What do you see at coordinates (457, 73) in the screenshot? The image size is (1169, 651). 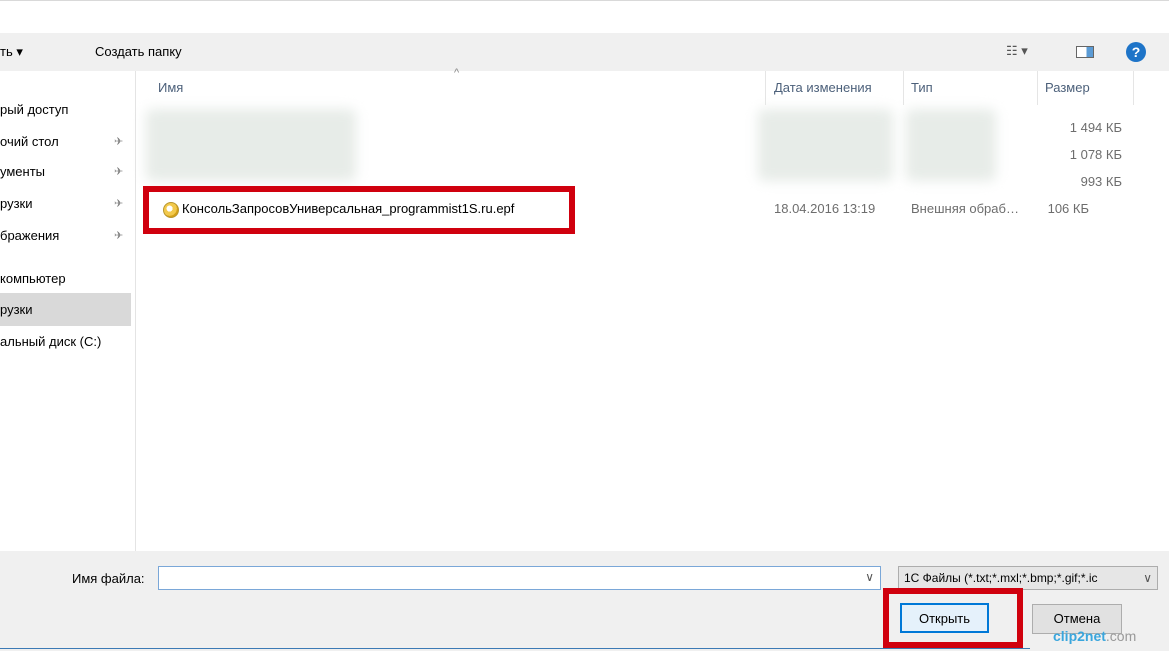 I see `sort-indicator-icon: ^` at bounding box center [457, 73].